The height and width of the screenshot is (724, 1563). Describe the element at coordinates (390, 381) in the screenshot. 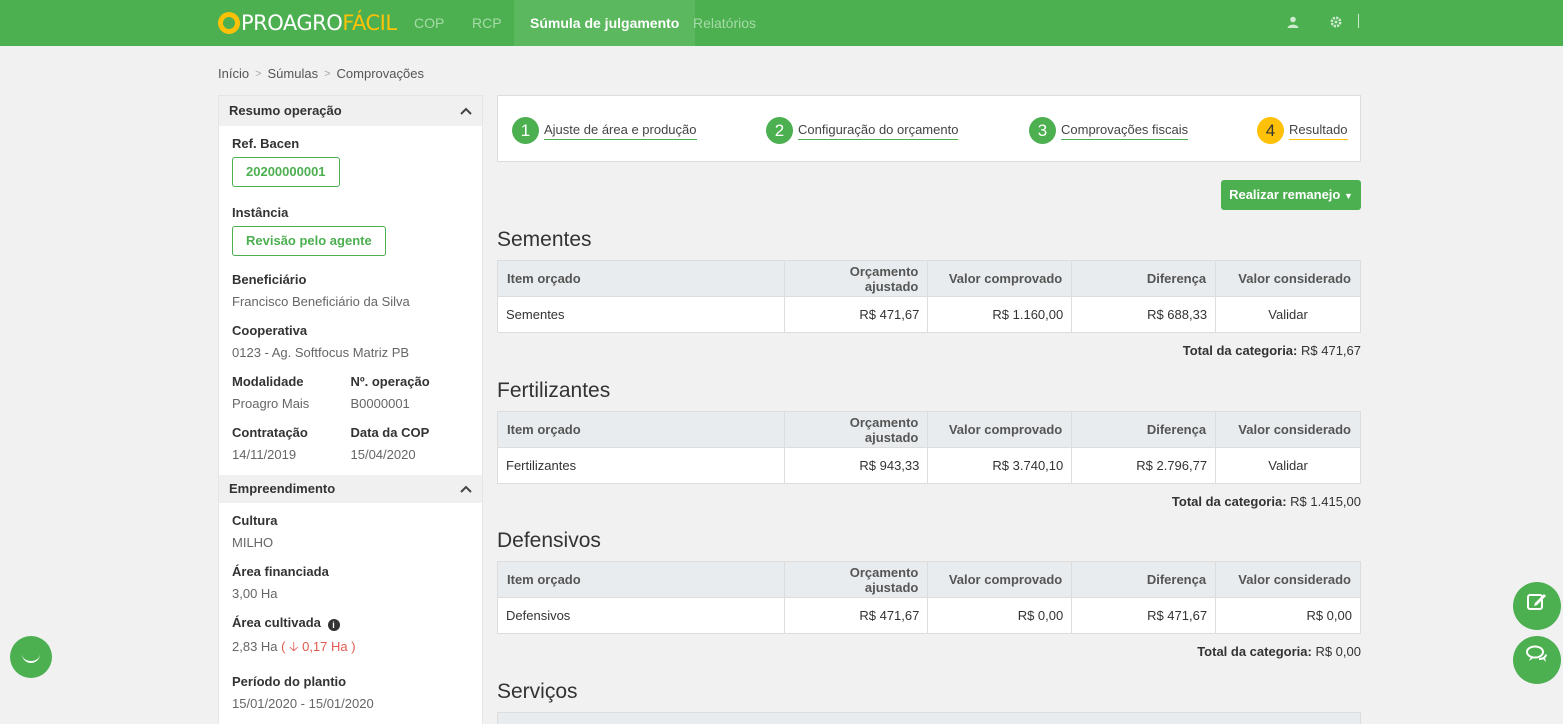

I see `operacao-label: Nº. operação` at that location.